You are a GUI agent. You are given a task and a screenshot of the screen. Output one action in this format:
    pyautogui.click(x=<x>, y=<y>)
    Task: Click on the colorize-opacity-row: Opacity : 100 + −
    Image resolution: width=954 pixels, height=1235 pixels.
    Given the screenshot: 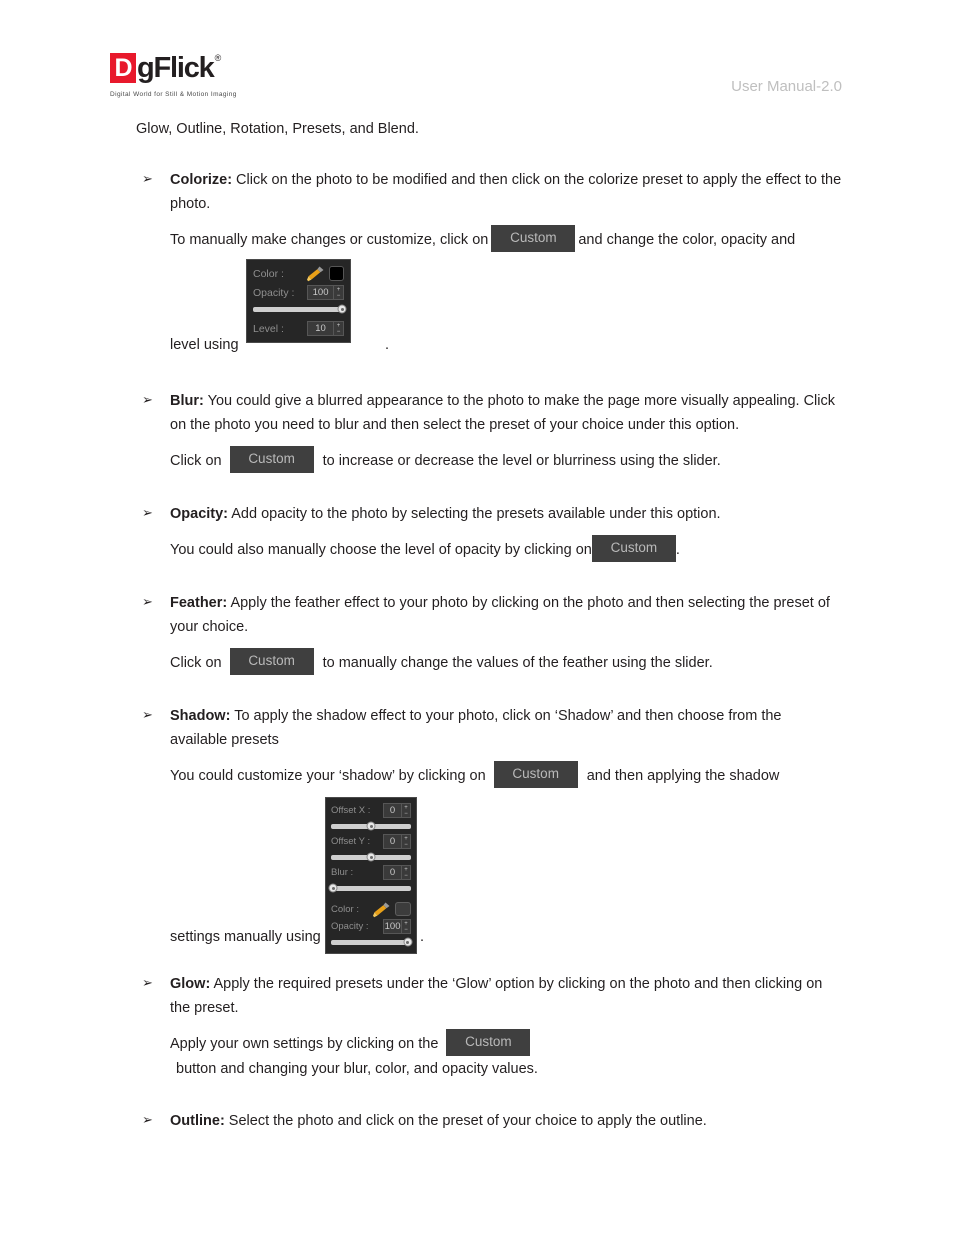 What is the action you would take?
    pyautogui.click(x=298, y=292)
    